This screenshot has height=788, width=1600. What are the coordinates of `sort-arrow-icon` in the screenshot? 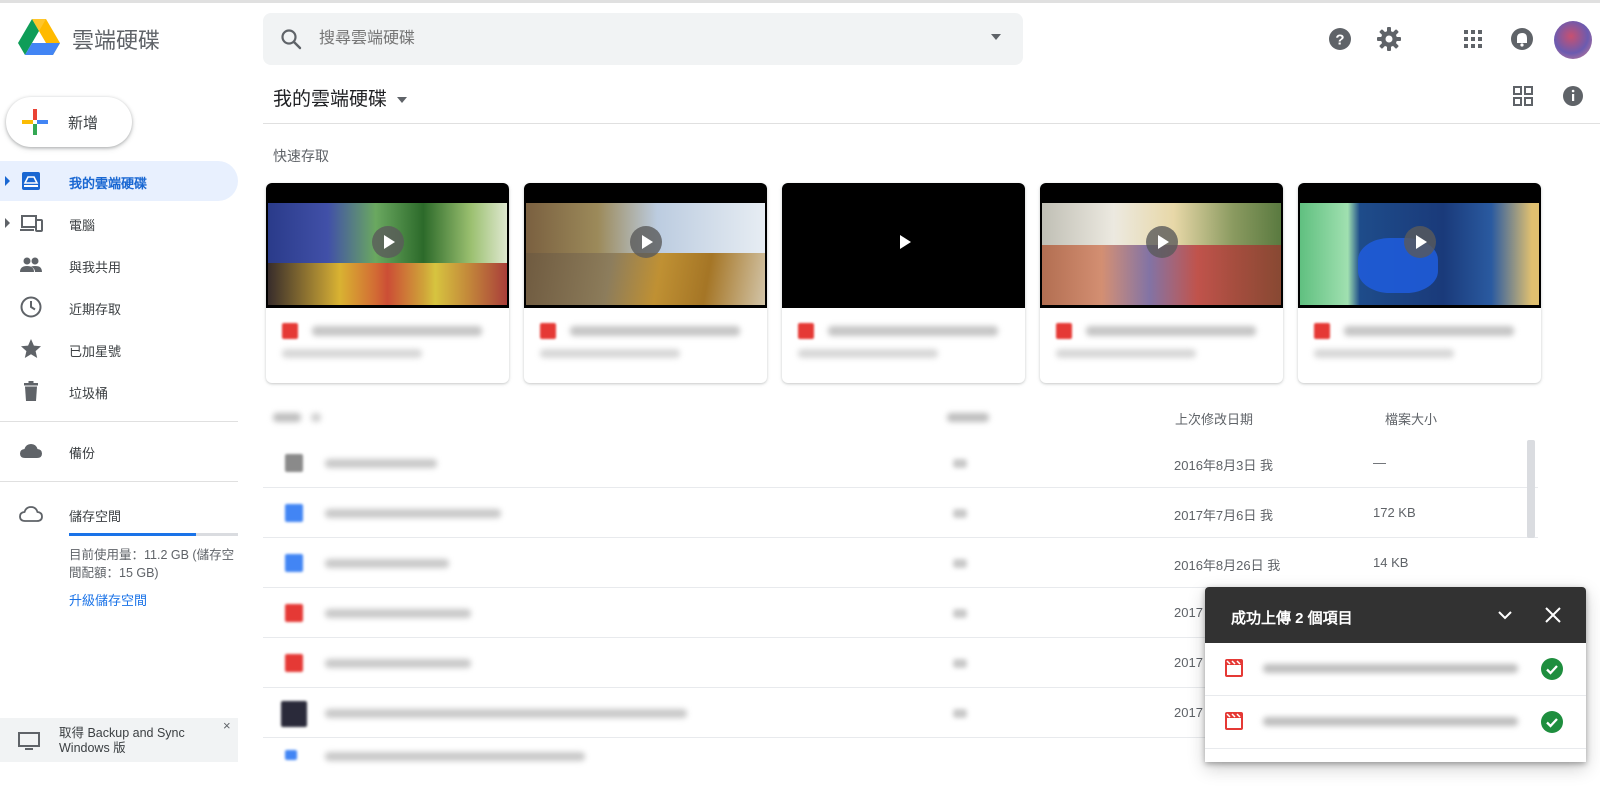 It's located at (316, 417).